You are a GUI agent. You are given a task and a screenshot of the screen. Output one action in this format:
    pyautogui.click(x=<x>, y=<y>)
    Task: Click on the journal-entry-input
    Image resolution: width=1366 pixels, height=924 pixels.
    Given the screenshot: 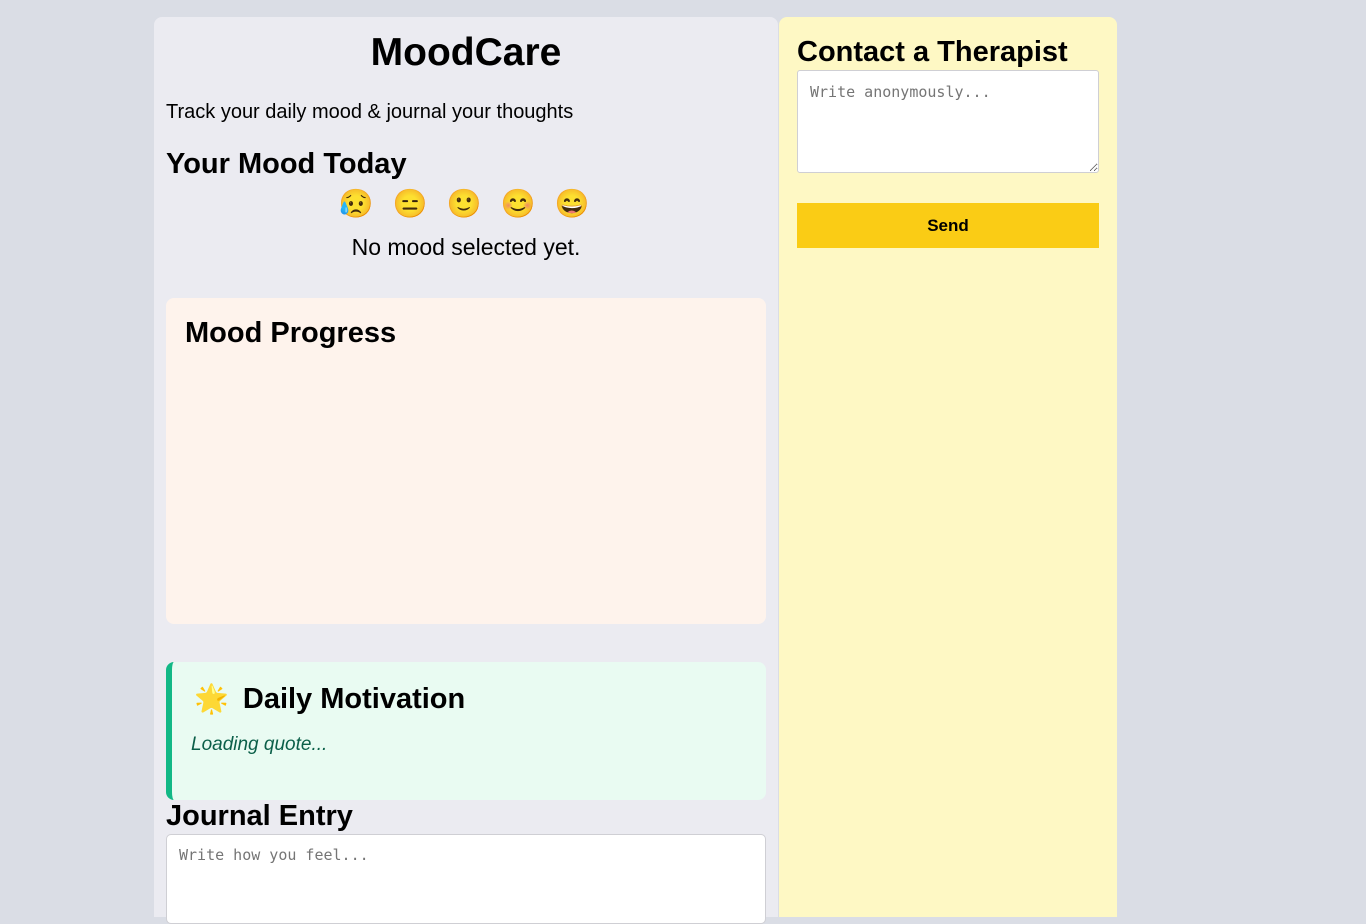 What is the action you would take?
    pyautogui.click(x=466, y=879)
    